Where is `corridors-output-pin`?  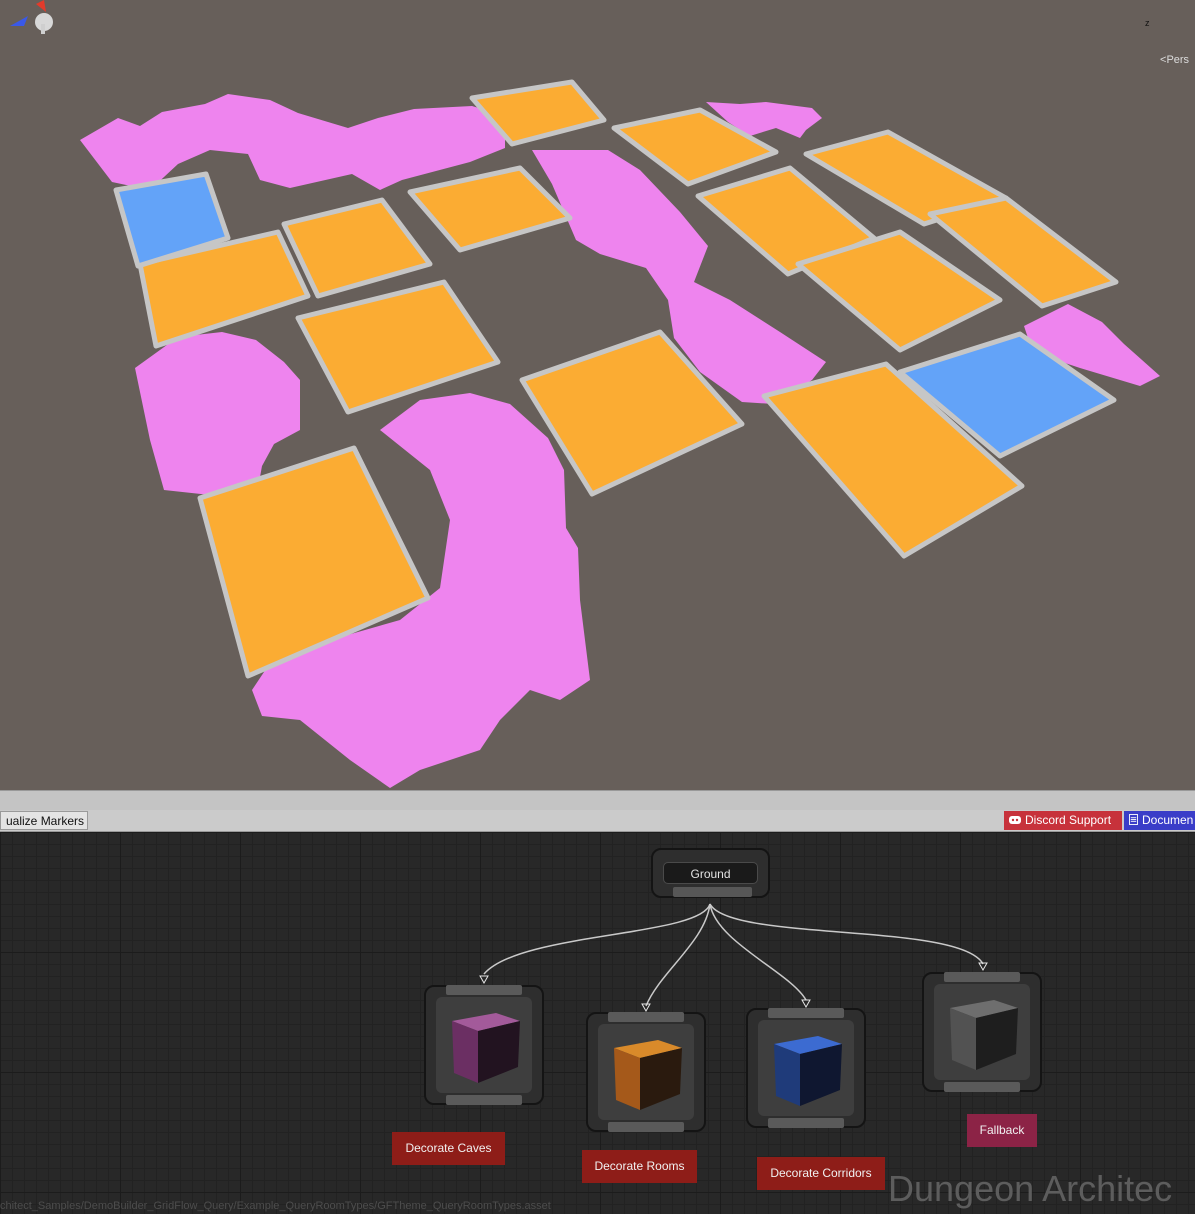
corridors-output-pin is located at coordinates (806, 1123).